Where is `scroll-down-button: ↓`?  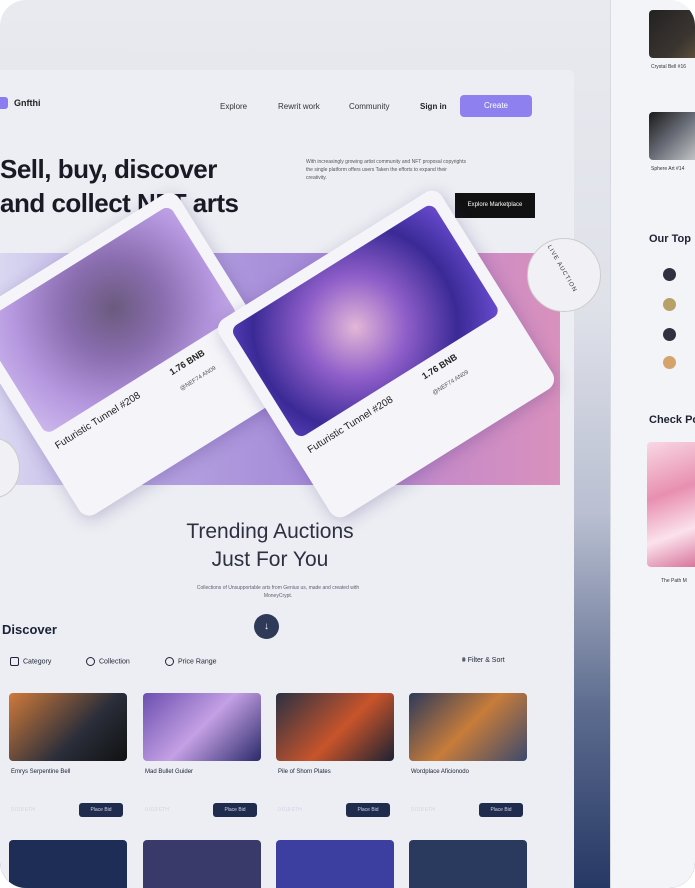 scroll-down-button: ↓ is located at coordinates (266, 626).